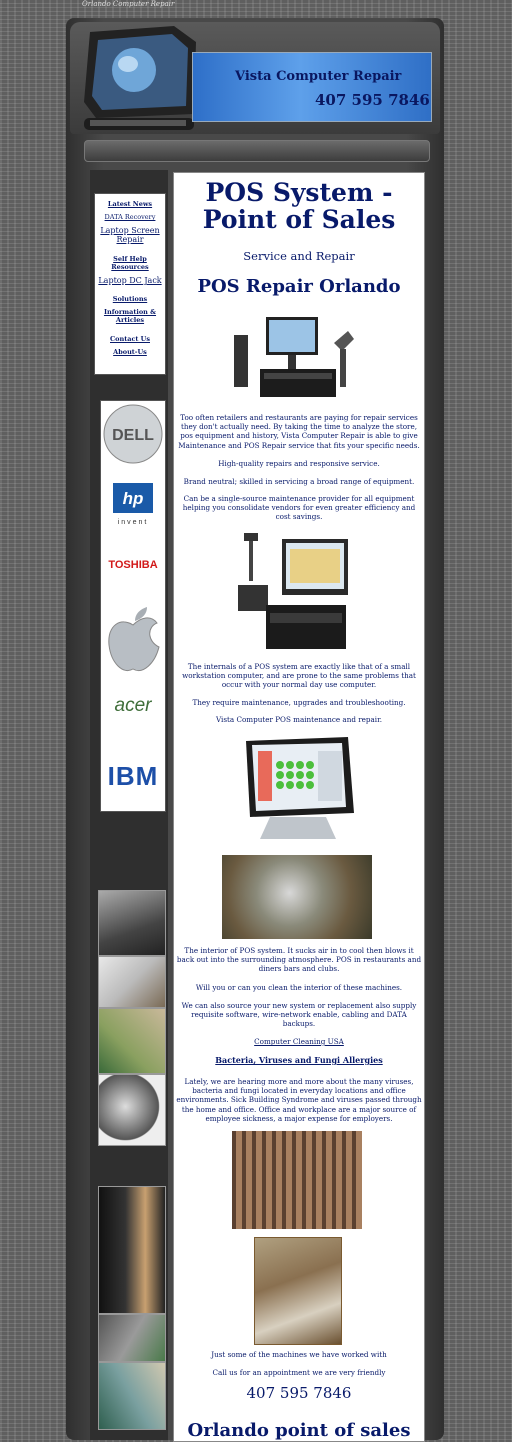 This screenshot has height=1442, width=512. Describe the element at coordinates (132, 1110) in the screenshot. I see `sidebar-photo-hard-drive` at that location.